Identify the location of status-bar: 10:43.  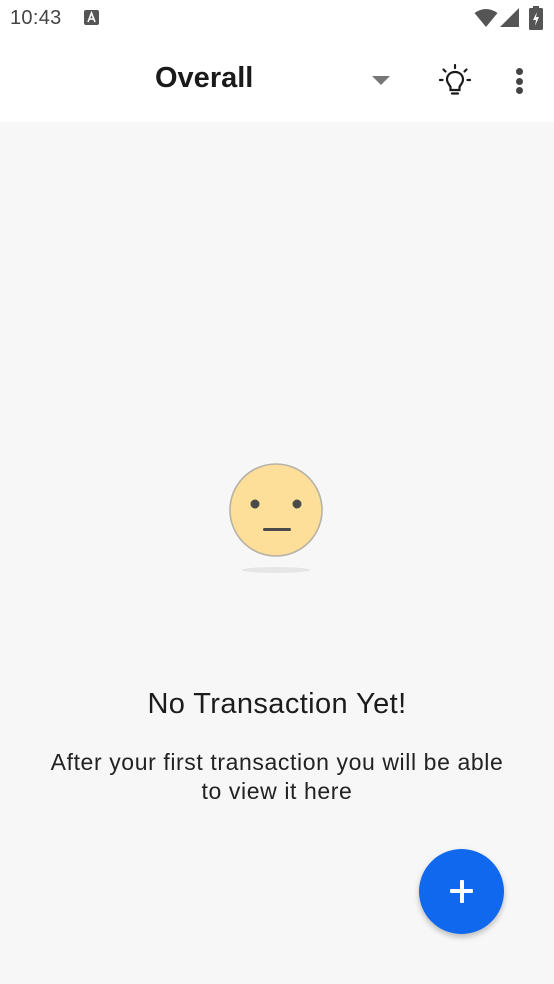
(277, 19).